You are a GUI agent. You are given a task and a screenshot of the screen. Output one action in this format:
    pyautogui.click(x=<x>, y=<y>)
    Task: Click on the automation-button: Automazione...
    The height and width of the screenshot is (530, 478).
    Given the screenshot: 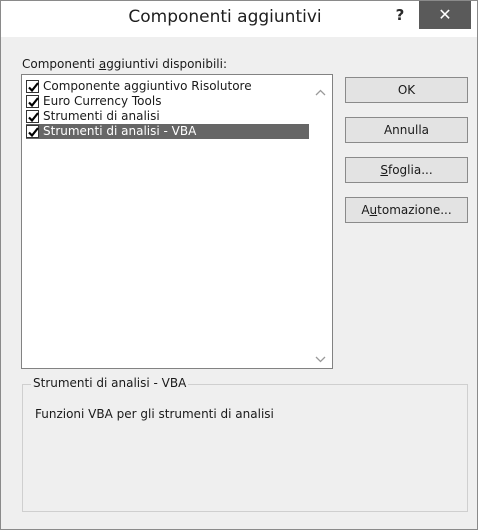 What is the action you would take?
    pyautogui.click(x=406, y=210)
    